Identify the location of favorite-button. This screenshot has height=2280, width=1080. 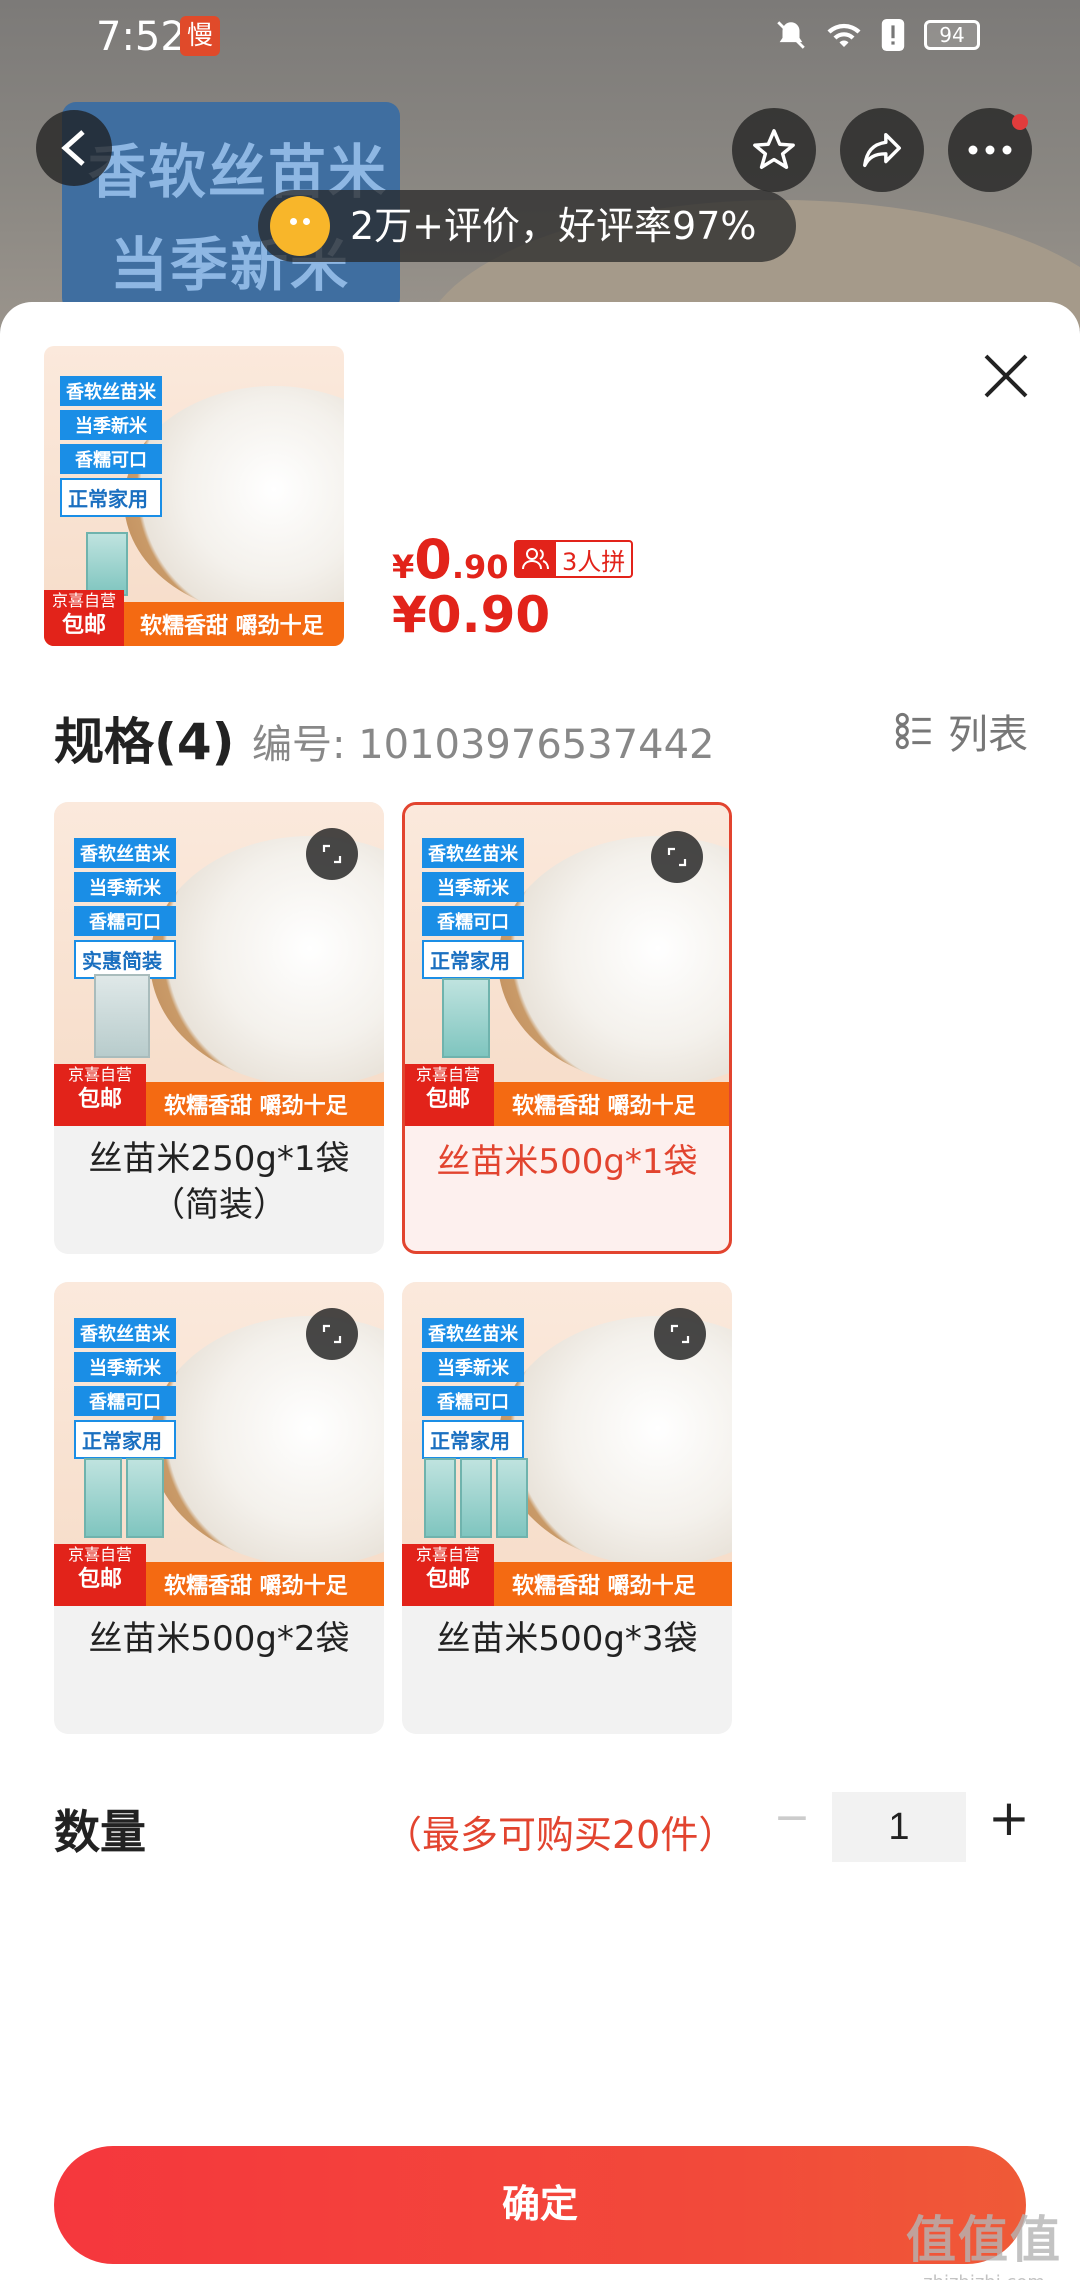
(774, 150).